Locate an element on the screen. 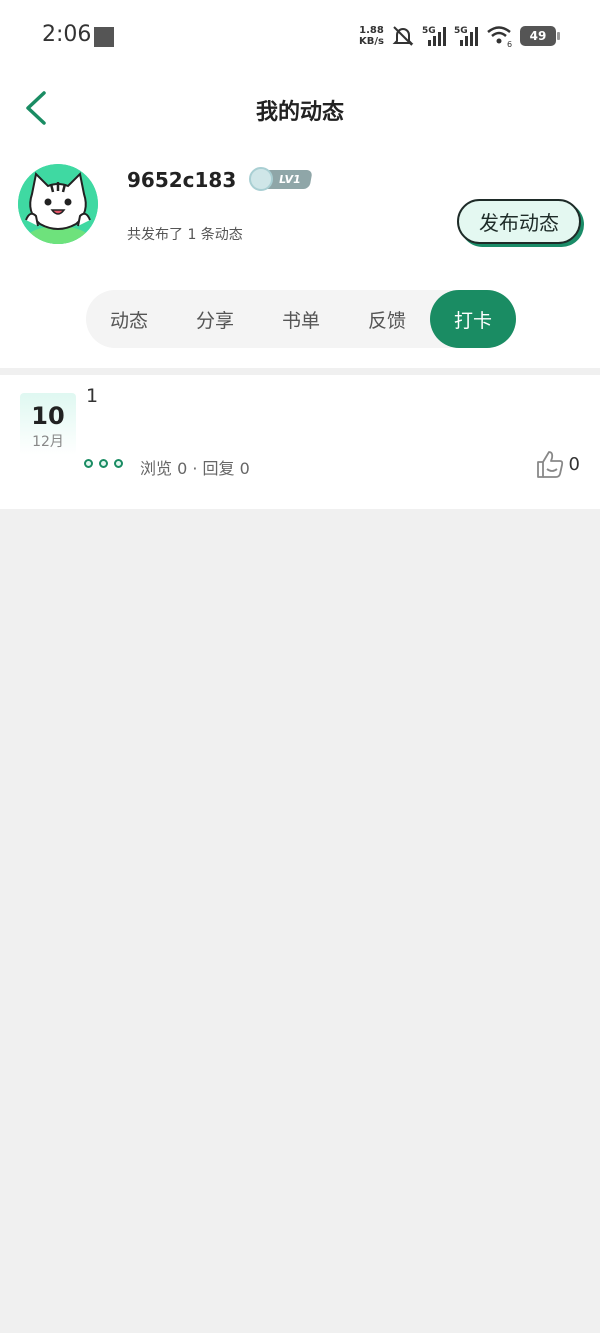 This screenshot has width=600, height=1333. net-speed: 1.88 KB/s is located at coordinates (371, 36).